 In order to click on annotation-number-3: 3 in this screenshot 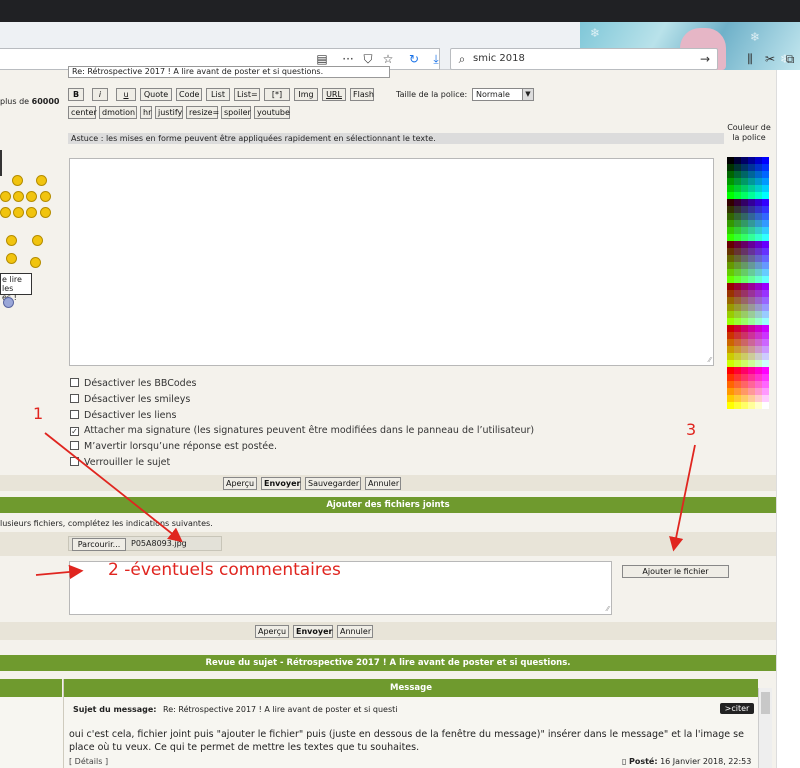, I will do `click(691, 429)`.